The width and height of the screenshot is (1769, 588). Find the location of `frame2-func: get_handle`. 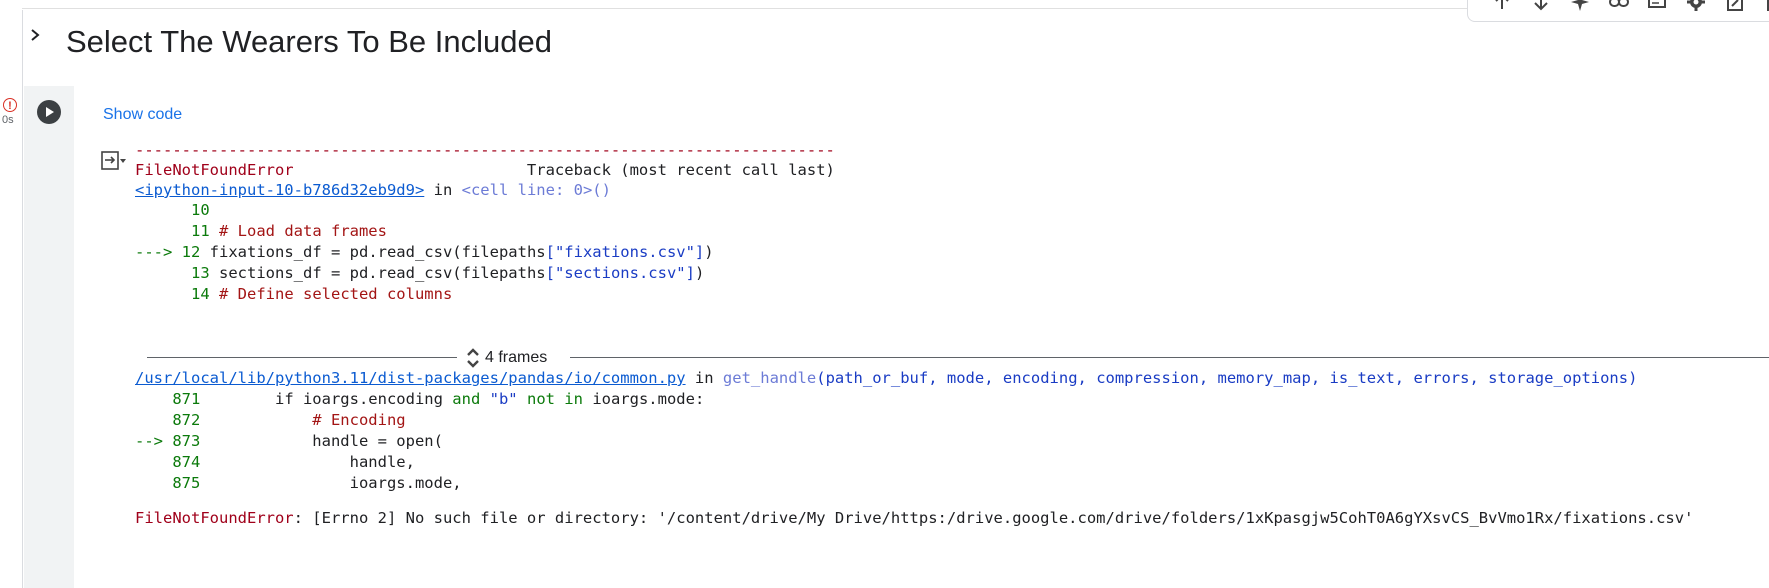

frame2-func: get_handle is located at coordinates (769, 378).